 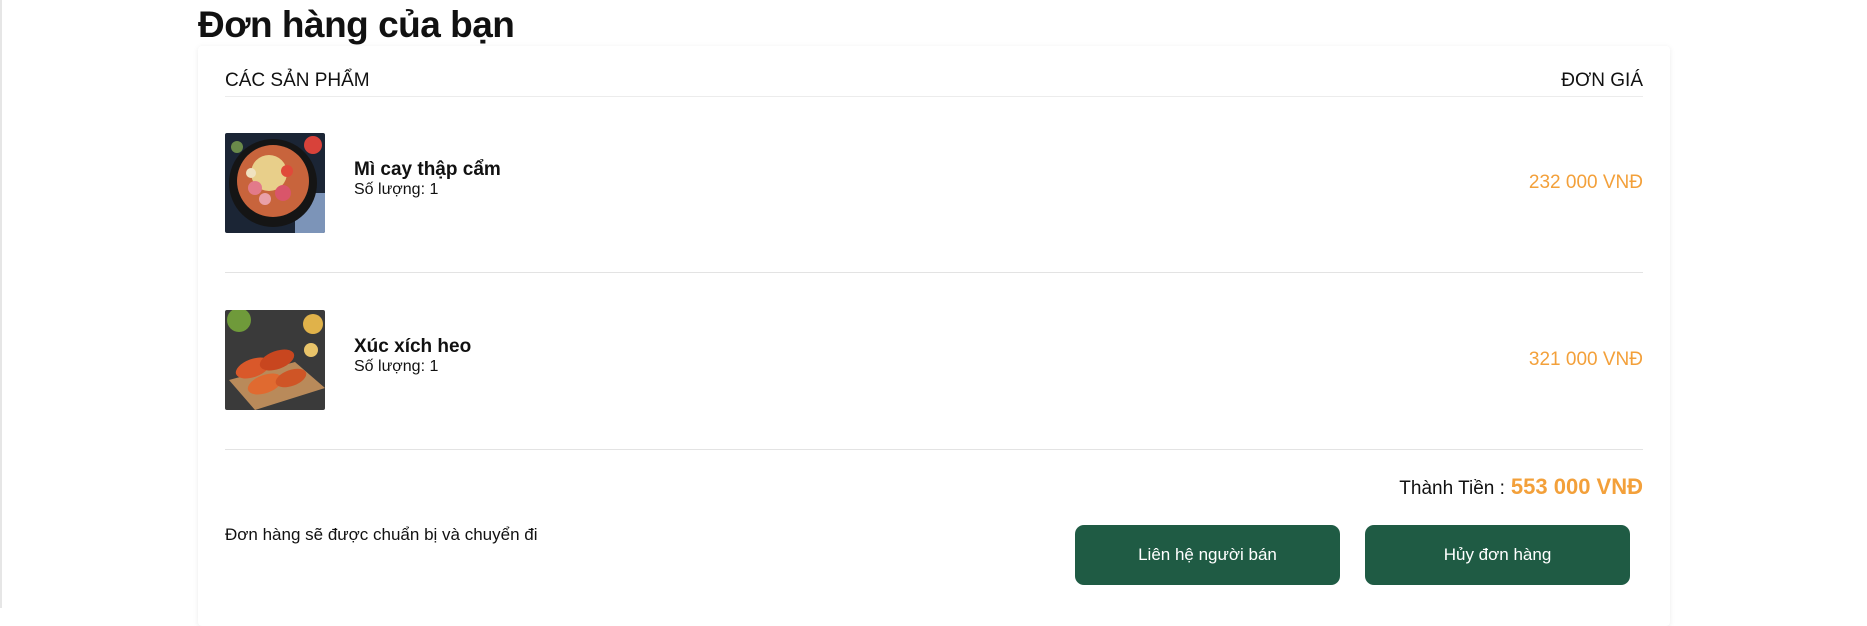 What do you see at coordinates (356, 24) in the screenshot?
I see `page-title: Đơn hàng của bạn` at bounding box center [356, 24].